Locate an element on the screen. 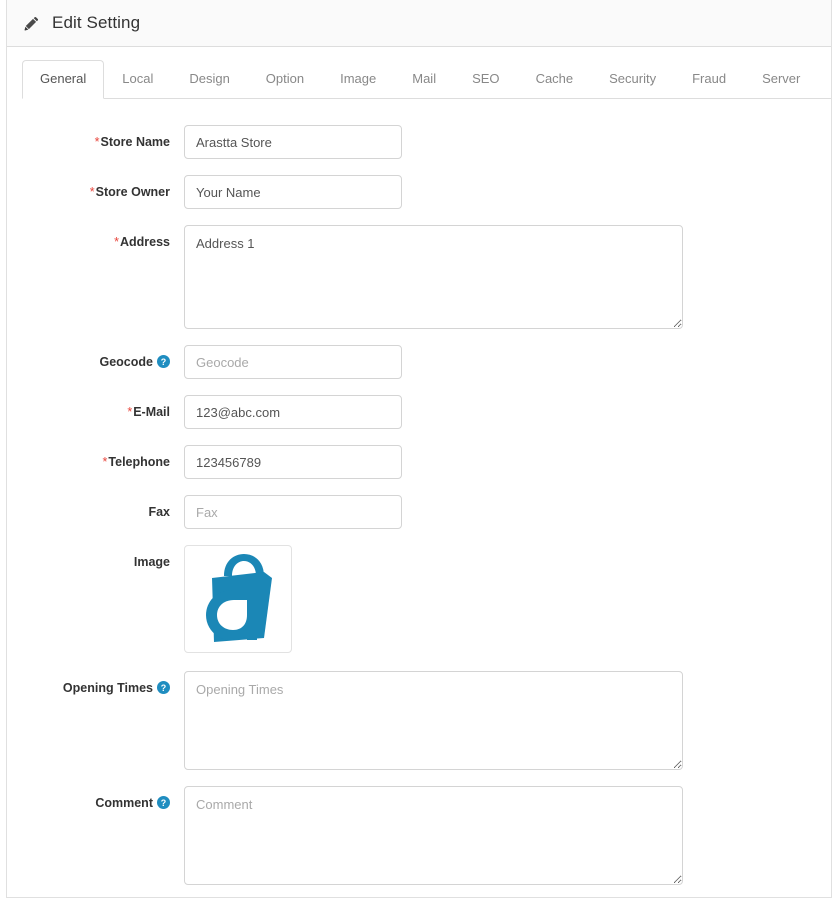 This screenshot has width=838, height=917. label-geocode: Geocode? is located at coordinates (95, 357).